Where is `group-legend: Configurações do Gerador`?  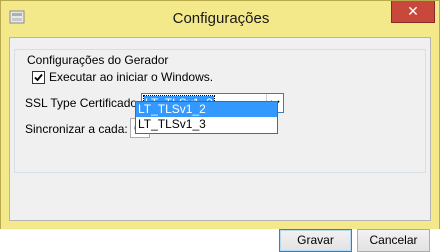 group-legend: Configurações do Gerador is located at coordinates (98, 60).